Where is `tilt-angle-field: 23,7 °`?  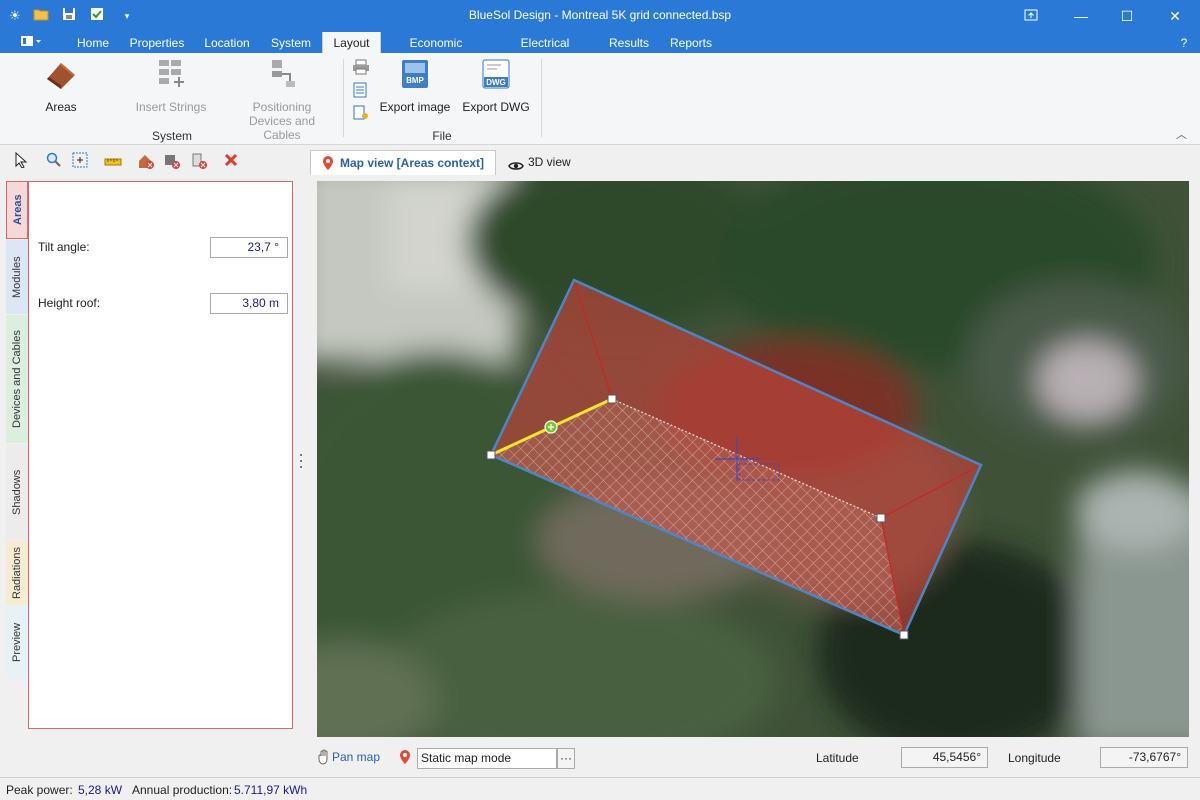 tilt-angle-field: 23,7 ° is located at coordinates (249, 247).